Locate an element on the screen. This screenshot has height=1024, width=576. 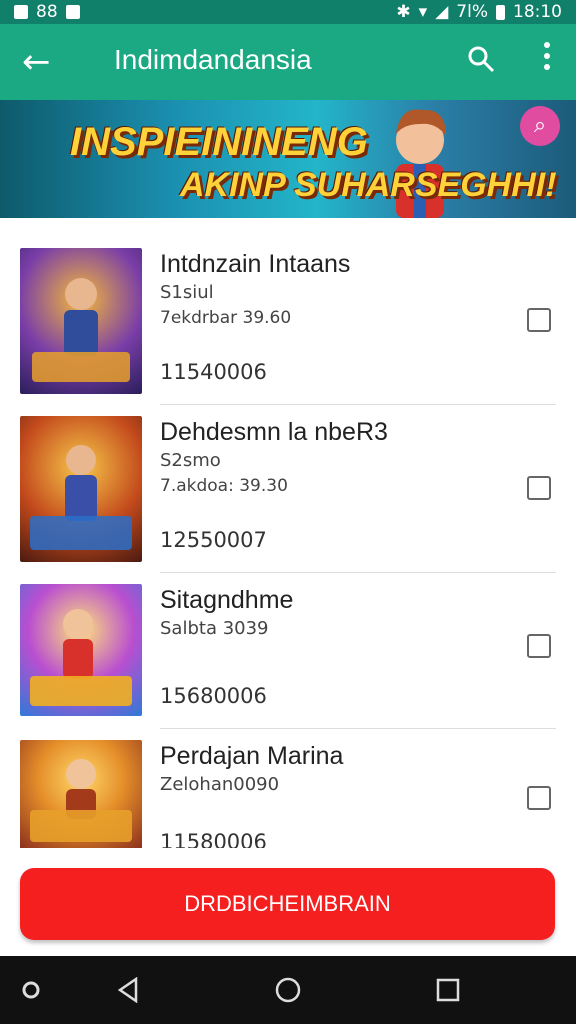
item-detail: 7.akdoa: 39.30 is located at coordinates (224, 486).